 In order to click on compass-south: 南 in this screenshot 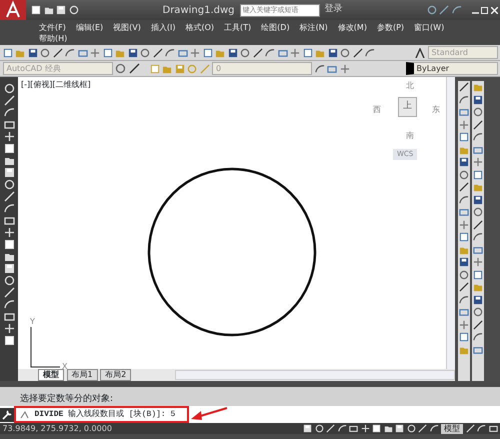, I will do `click(410, 136)`.